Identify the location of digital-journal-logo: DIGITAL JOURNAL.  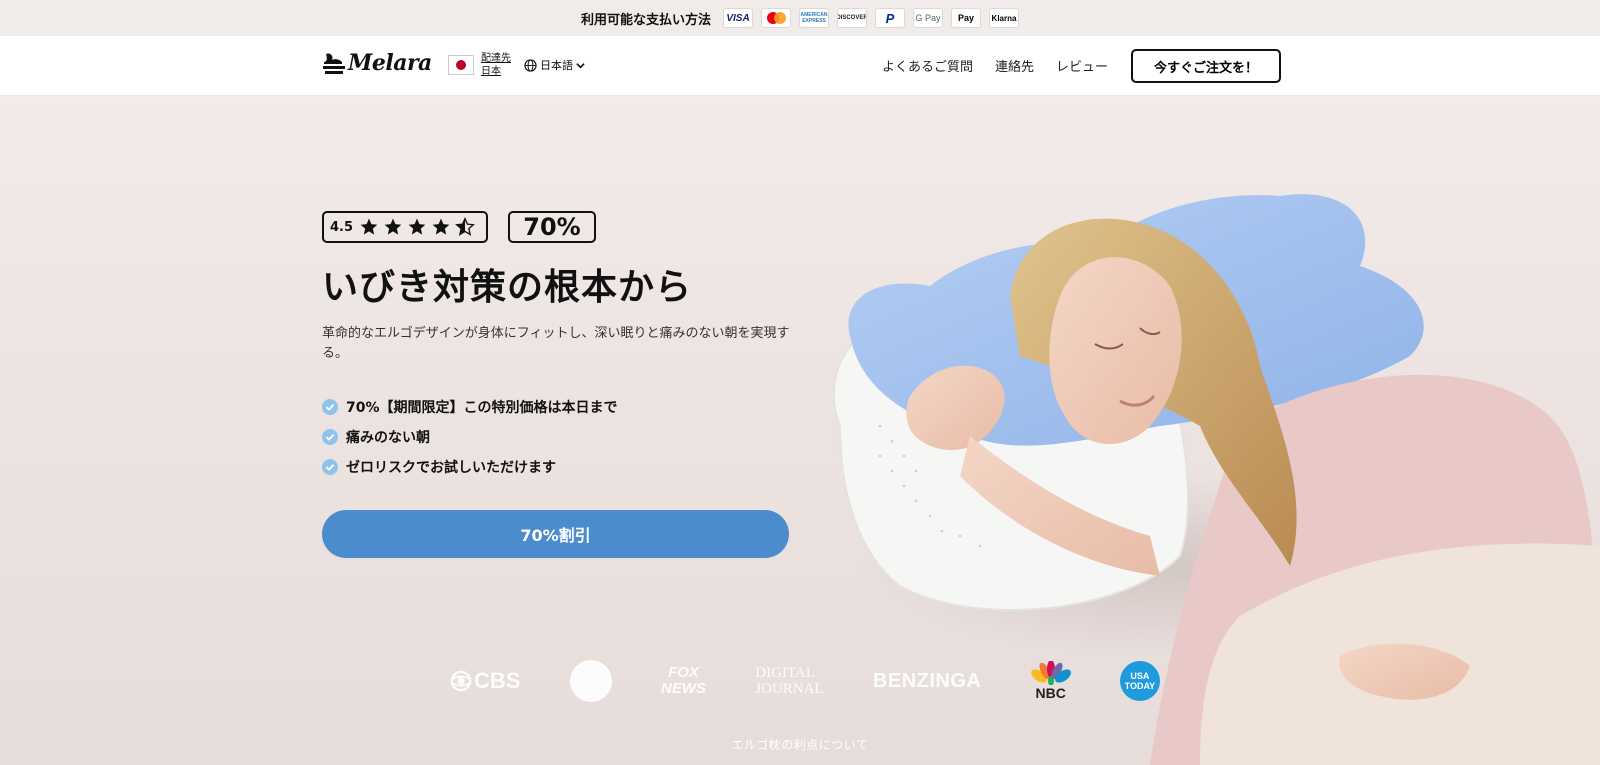
(789, 681).